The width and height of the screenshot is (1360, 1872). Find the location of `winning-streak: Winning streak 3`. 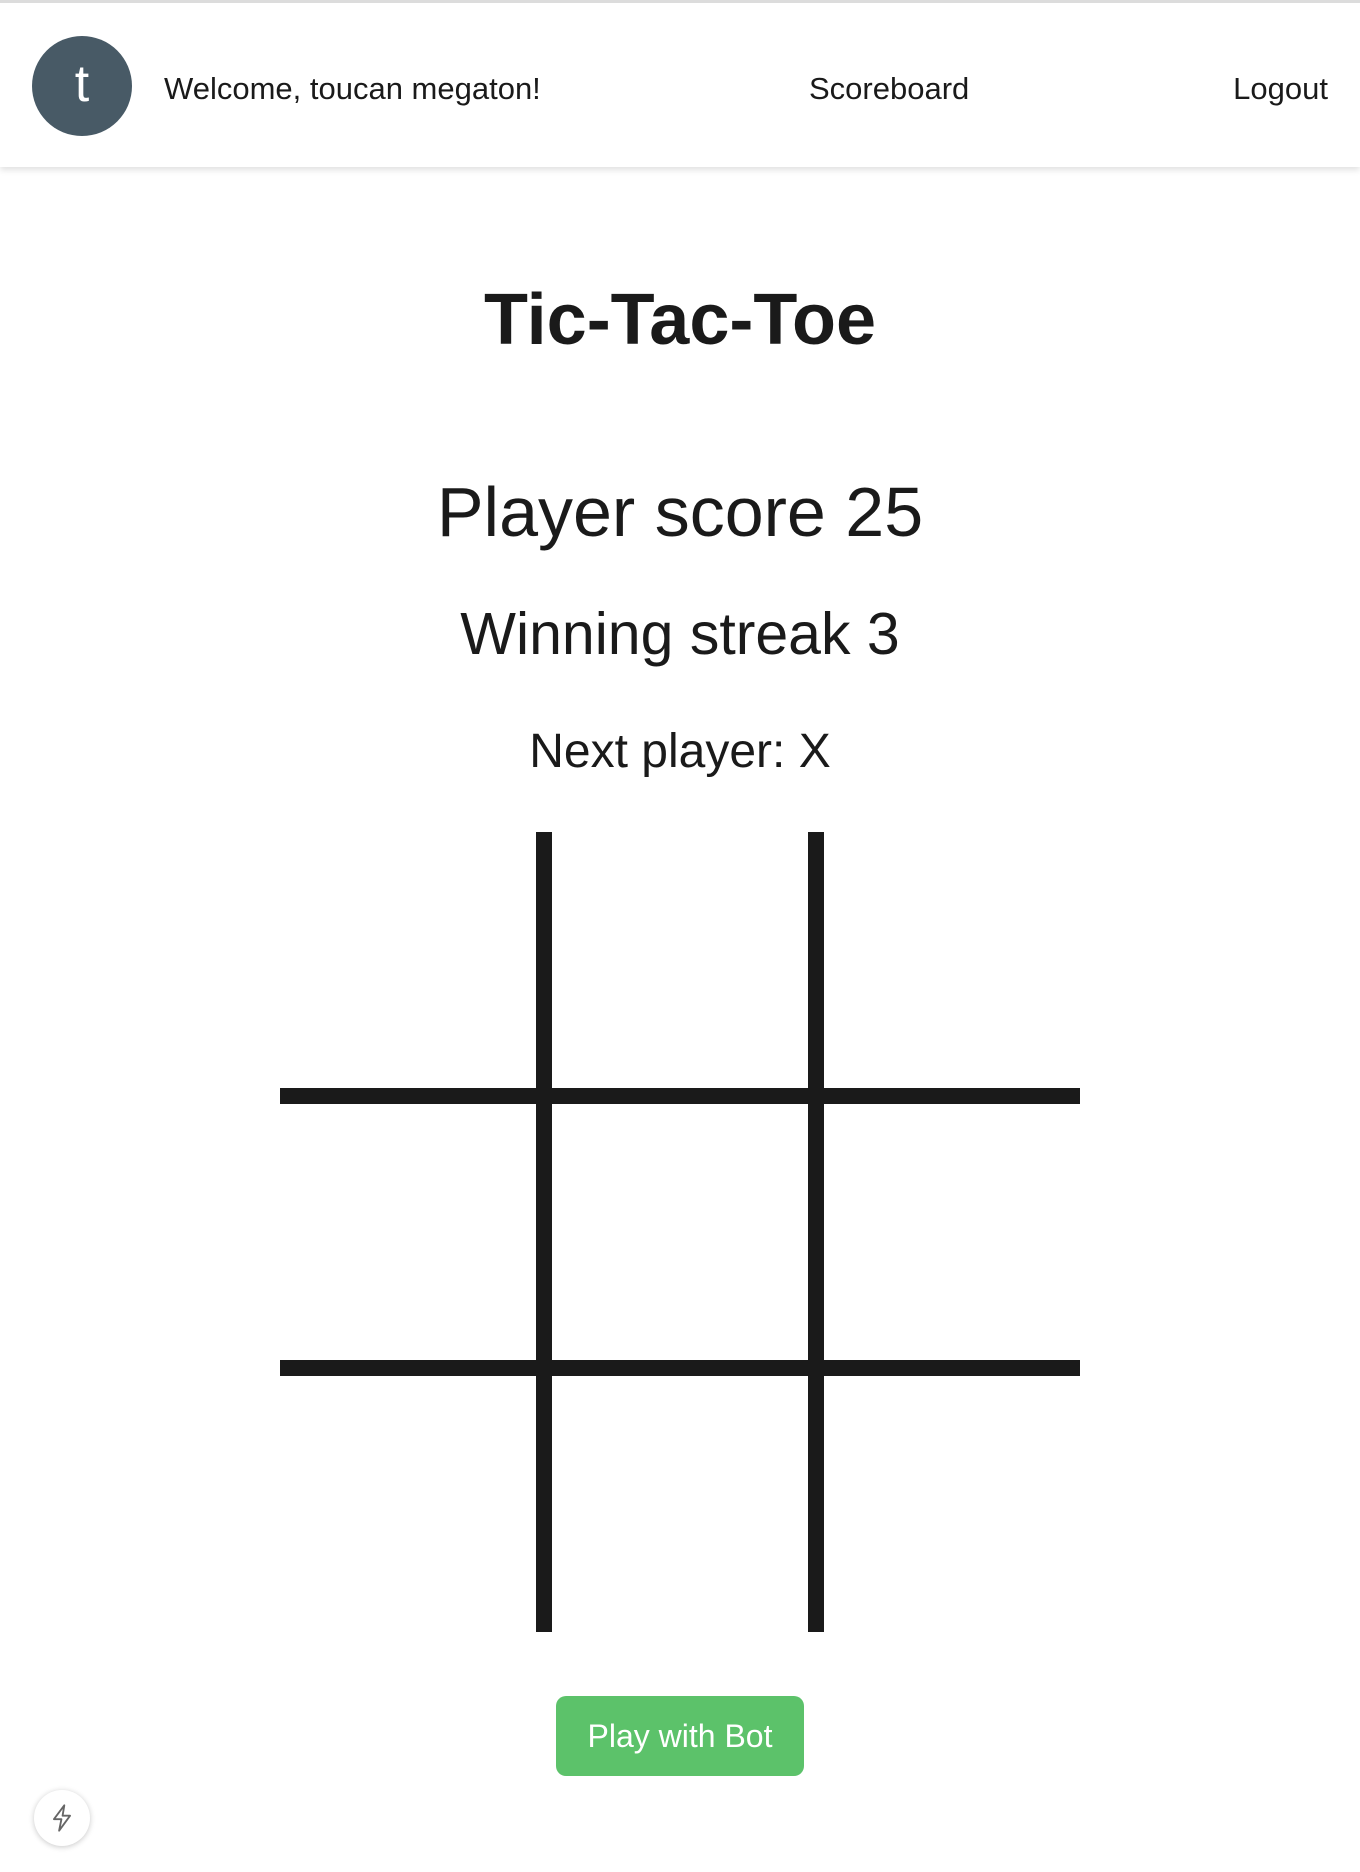

winning-streak: Winning streak 3 is located at coordinates (680, 634).